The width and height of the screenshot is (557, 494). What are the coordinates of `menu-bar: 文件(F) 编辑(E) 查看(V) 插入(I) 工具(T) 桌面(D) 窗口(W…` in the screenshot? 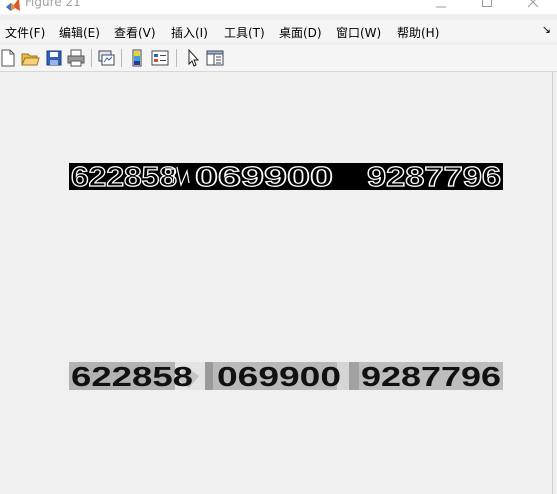 It's located at (278, 31).